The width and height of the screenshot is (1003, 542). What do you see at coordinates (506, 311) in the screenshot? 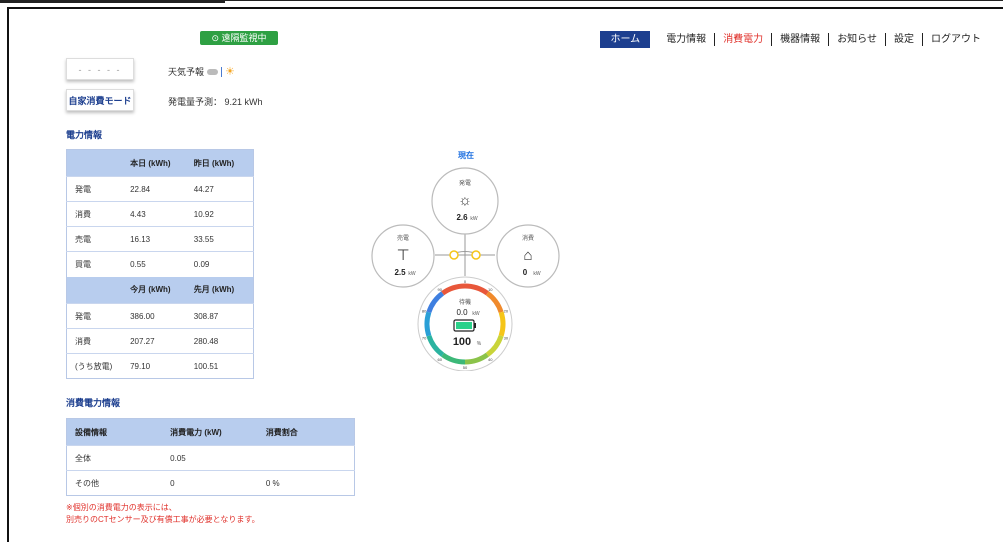
I see `gauge-tick-label: 20` at bounding box center [506, 311].